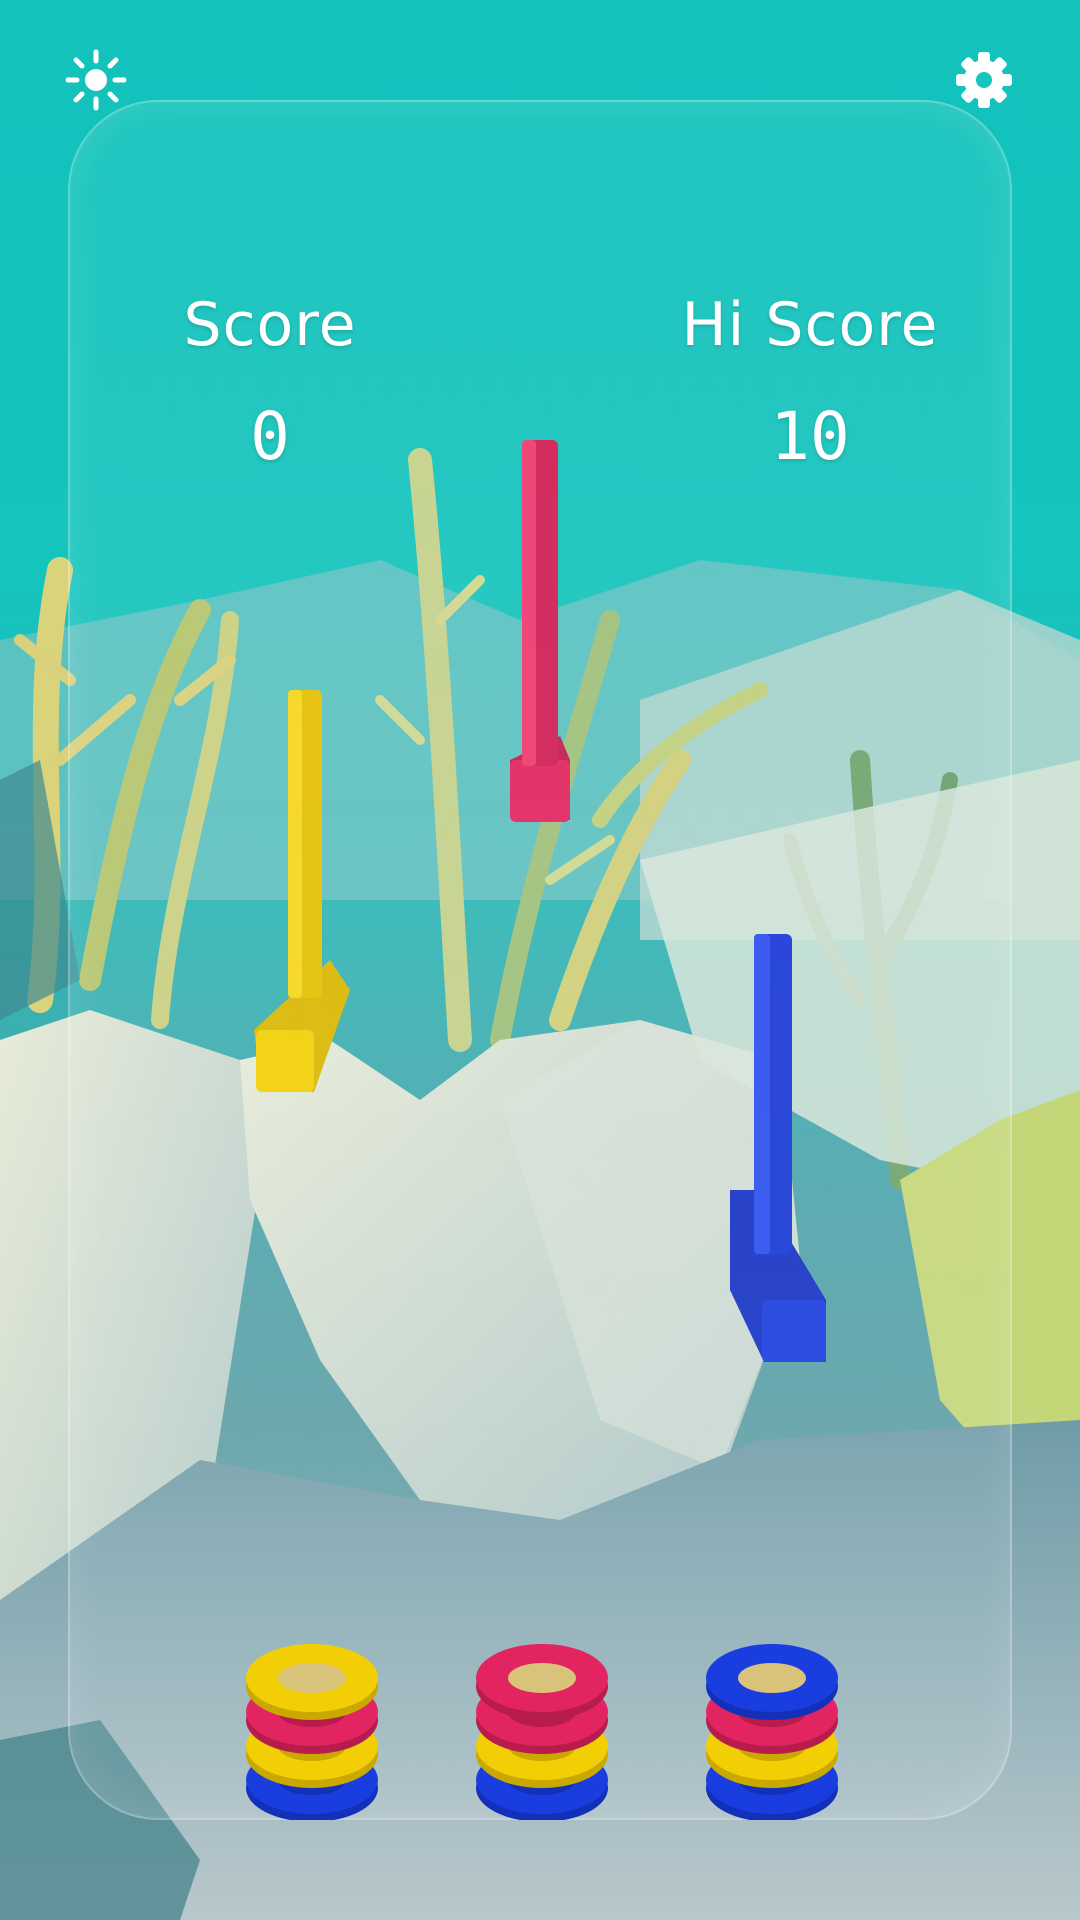 The width and height of the screenshot is (1080, 1920). I want to click on score-panel: Score 0, so click(270, 382).